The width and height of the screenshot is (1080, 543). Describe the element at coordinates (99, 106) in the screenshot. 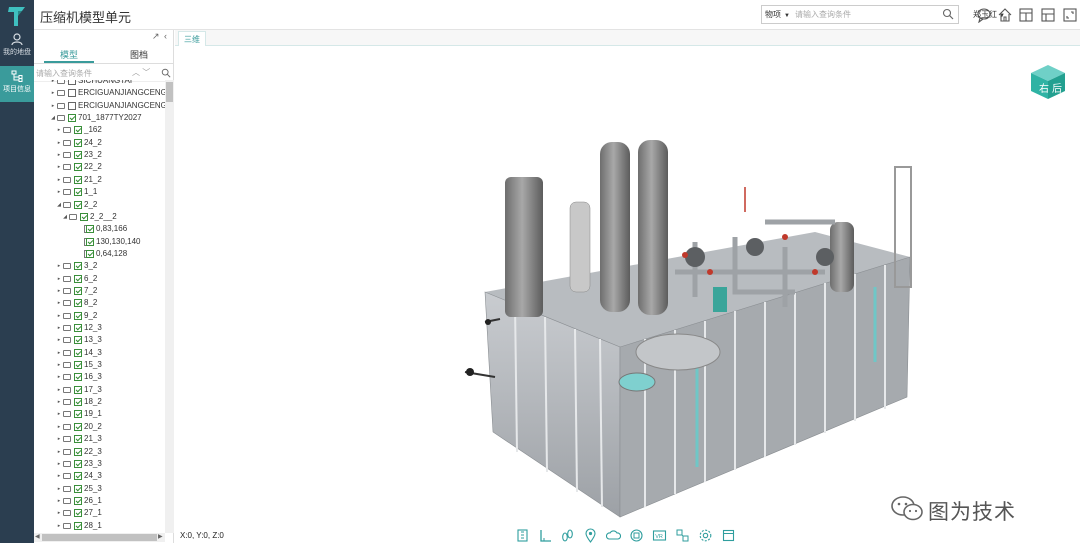

I see `tree-node: ▸ ERCIGUANJIANGCENG-` at that location.